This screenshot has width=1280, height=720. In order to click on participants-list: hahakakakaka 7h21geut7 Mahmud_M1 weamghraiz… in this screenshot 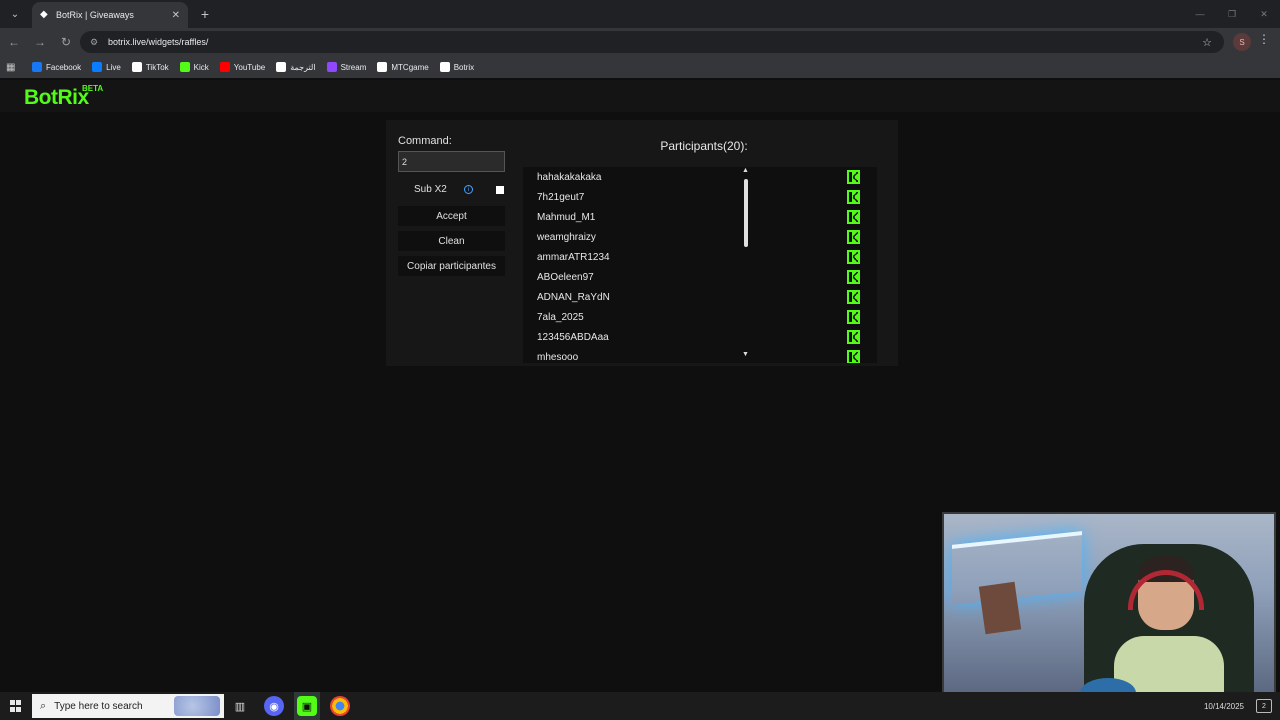, I will do `click(700, 265)`.